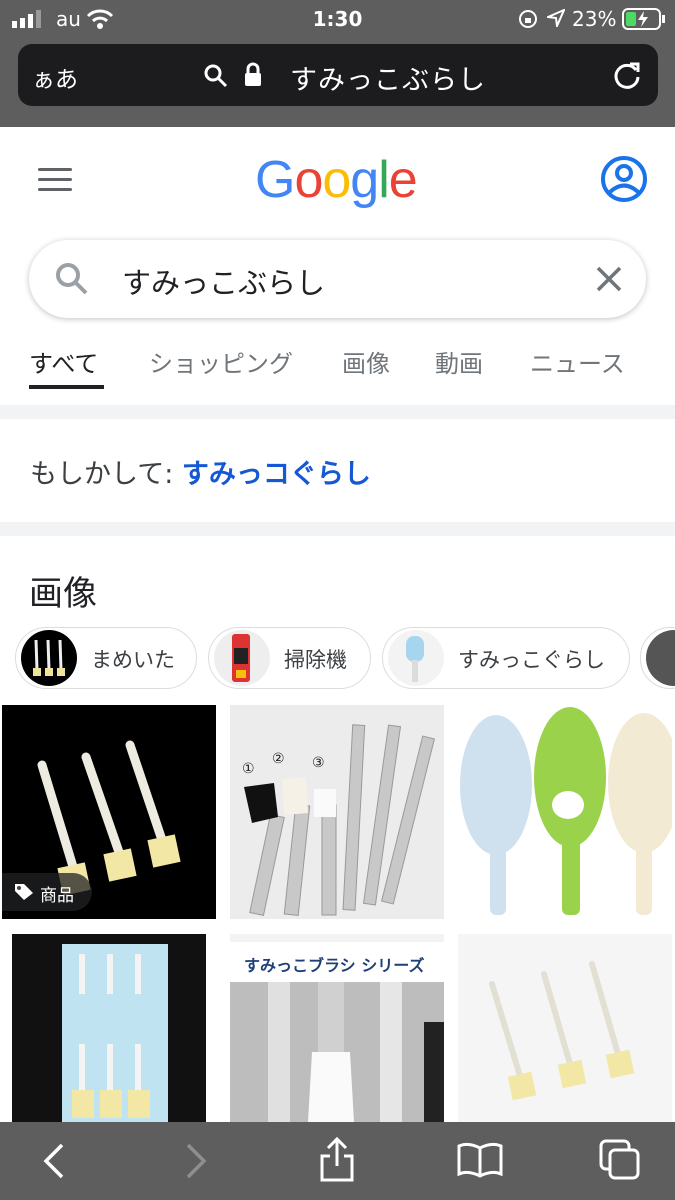  What do you see at coordinates (102, 474) in the screenshot?
I see `did-you-mean-prefix: もしかして:` at bounding box center [102, 474].